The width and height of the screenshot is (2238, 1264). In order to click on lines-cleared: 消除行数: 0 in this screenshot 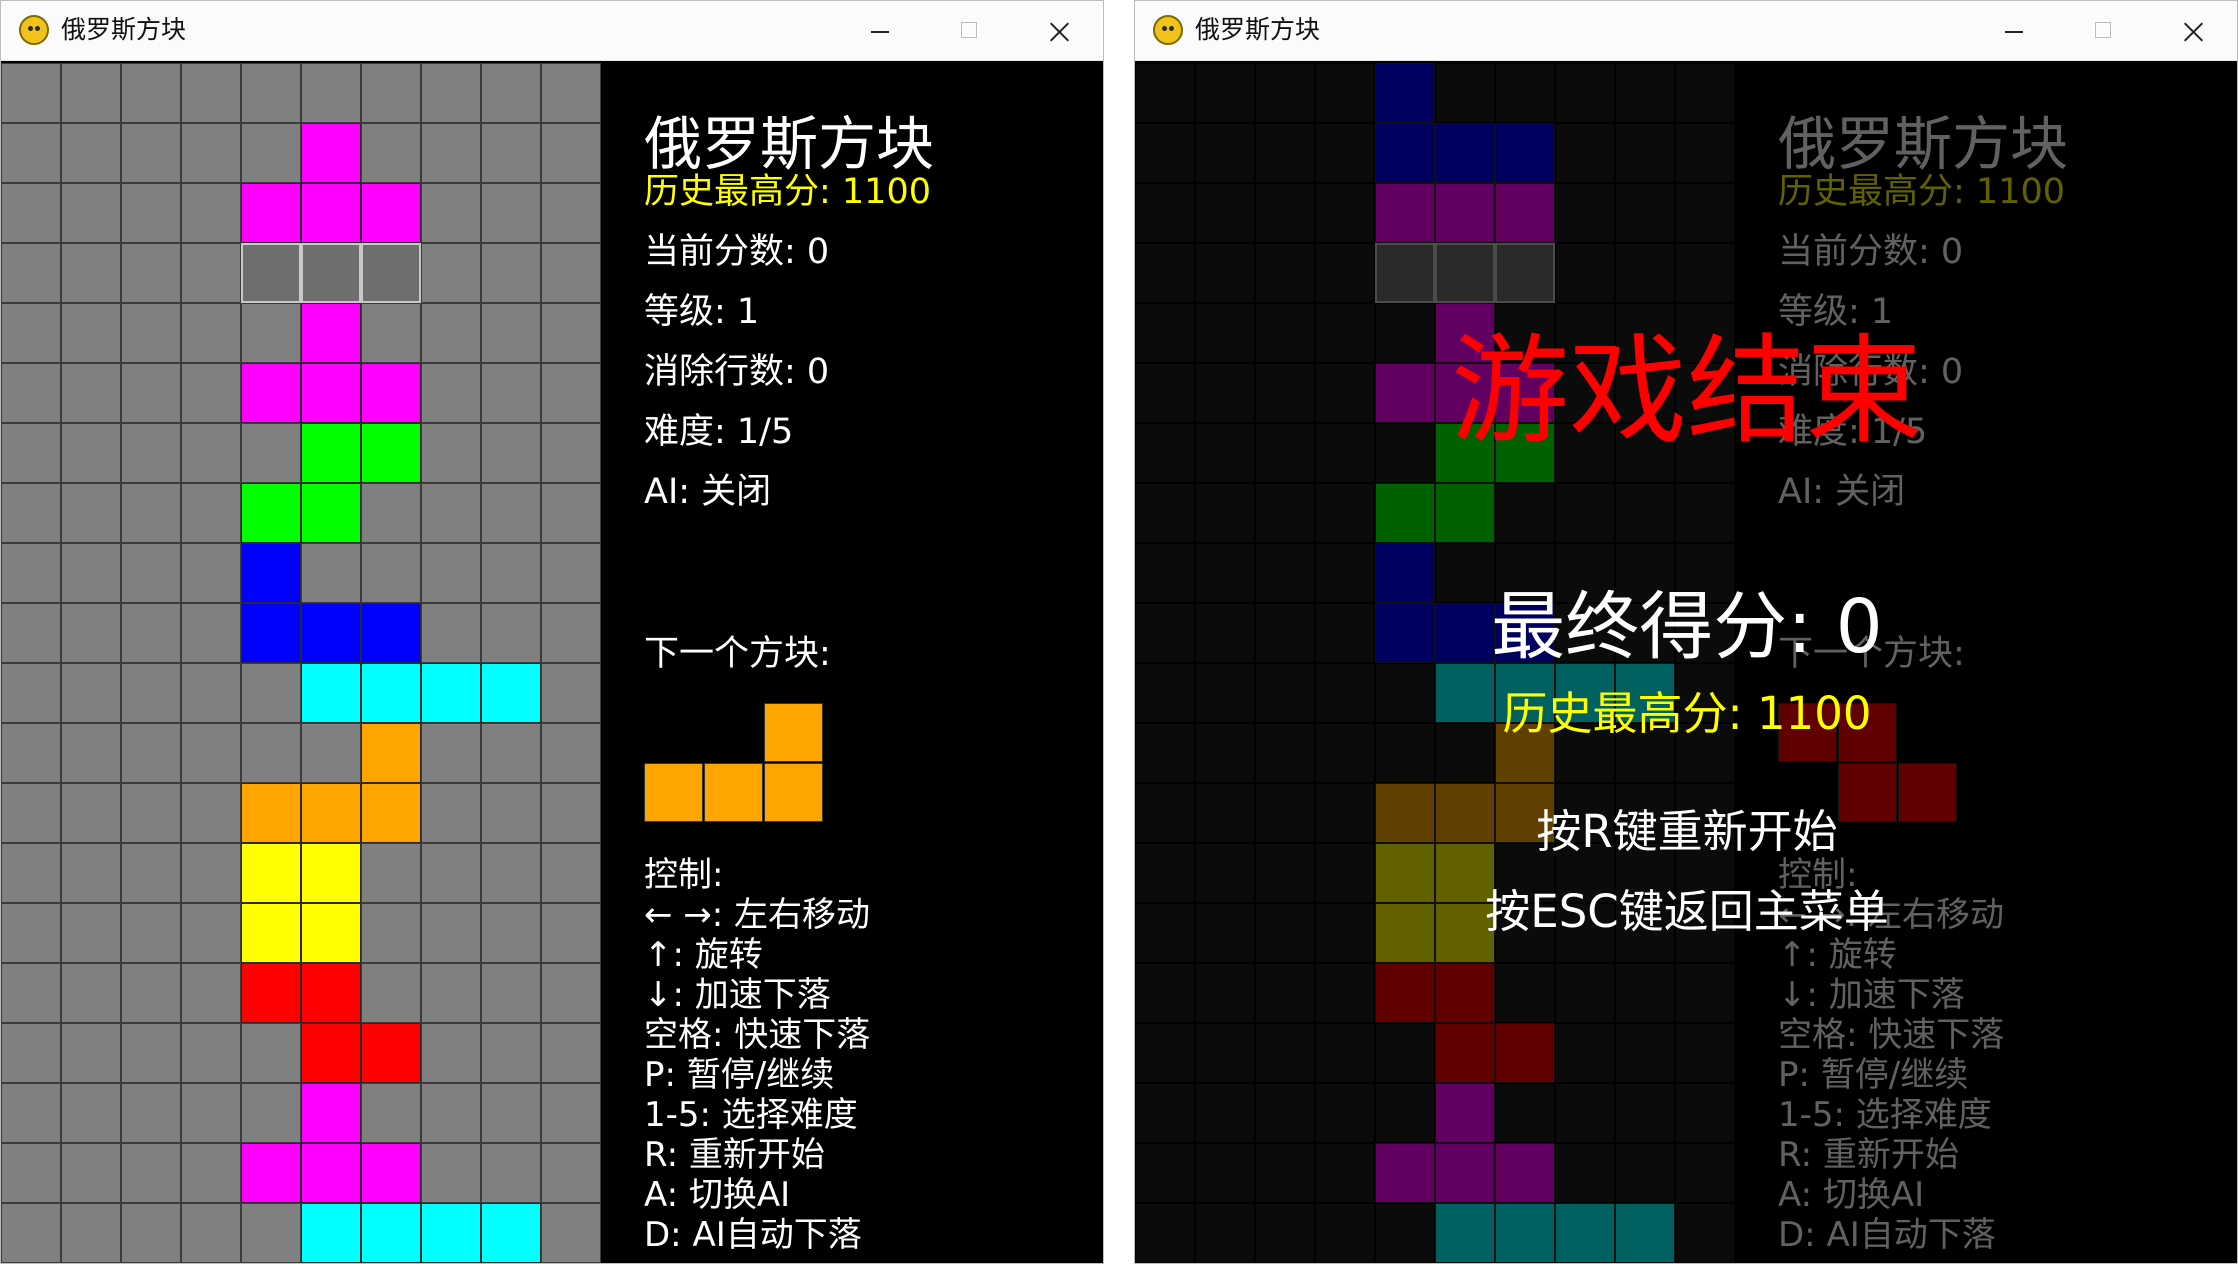, I will do `click(737, 372)`.